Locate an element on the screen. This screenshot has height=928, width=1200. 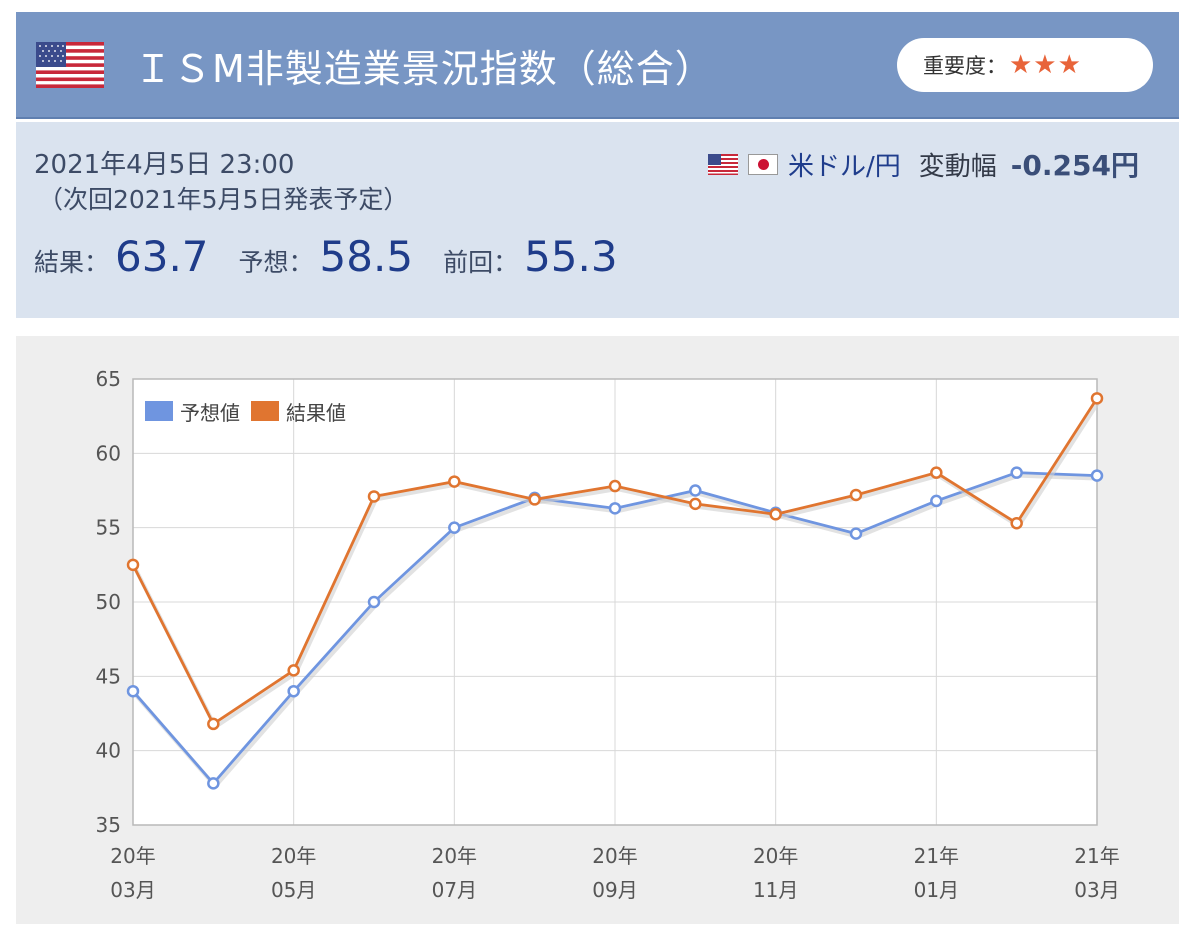
x-tick-label: 01月 is located at coordinates (936, 890).